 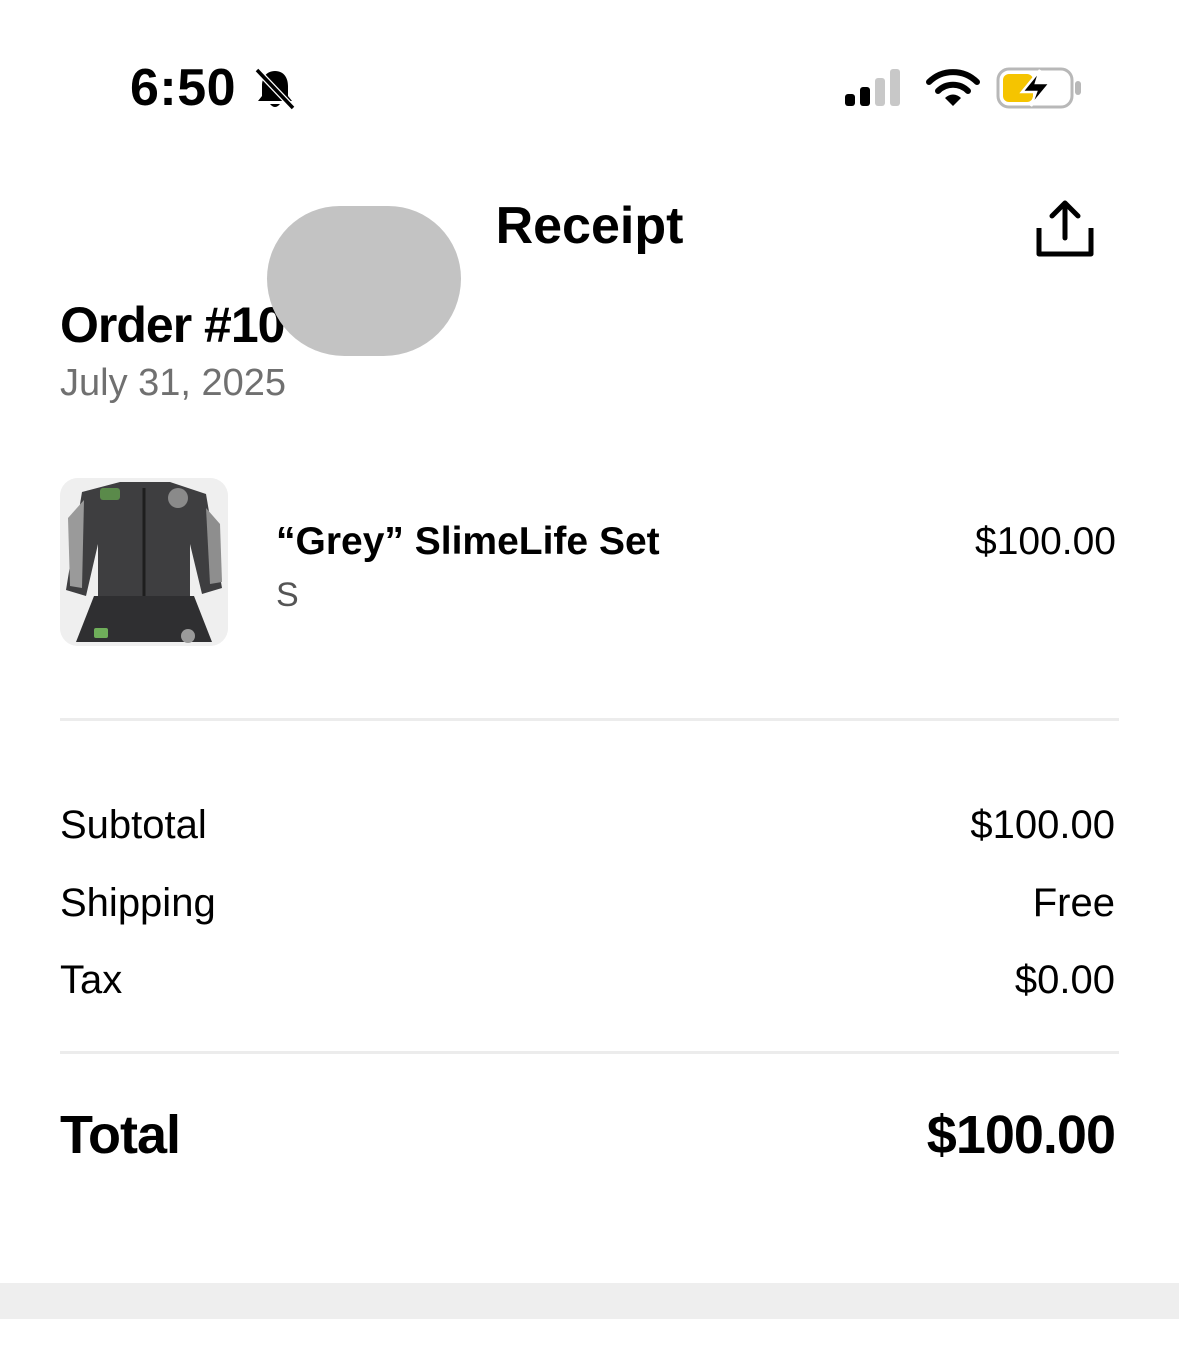 I want to click on order-number: Order #10, so click(x=172, y=325).